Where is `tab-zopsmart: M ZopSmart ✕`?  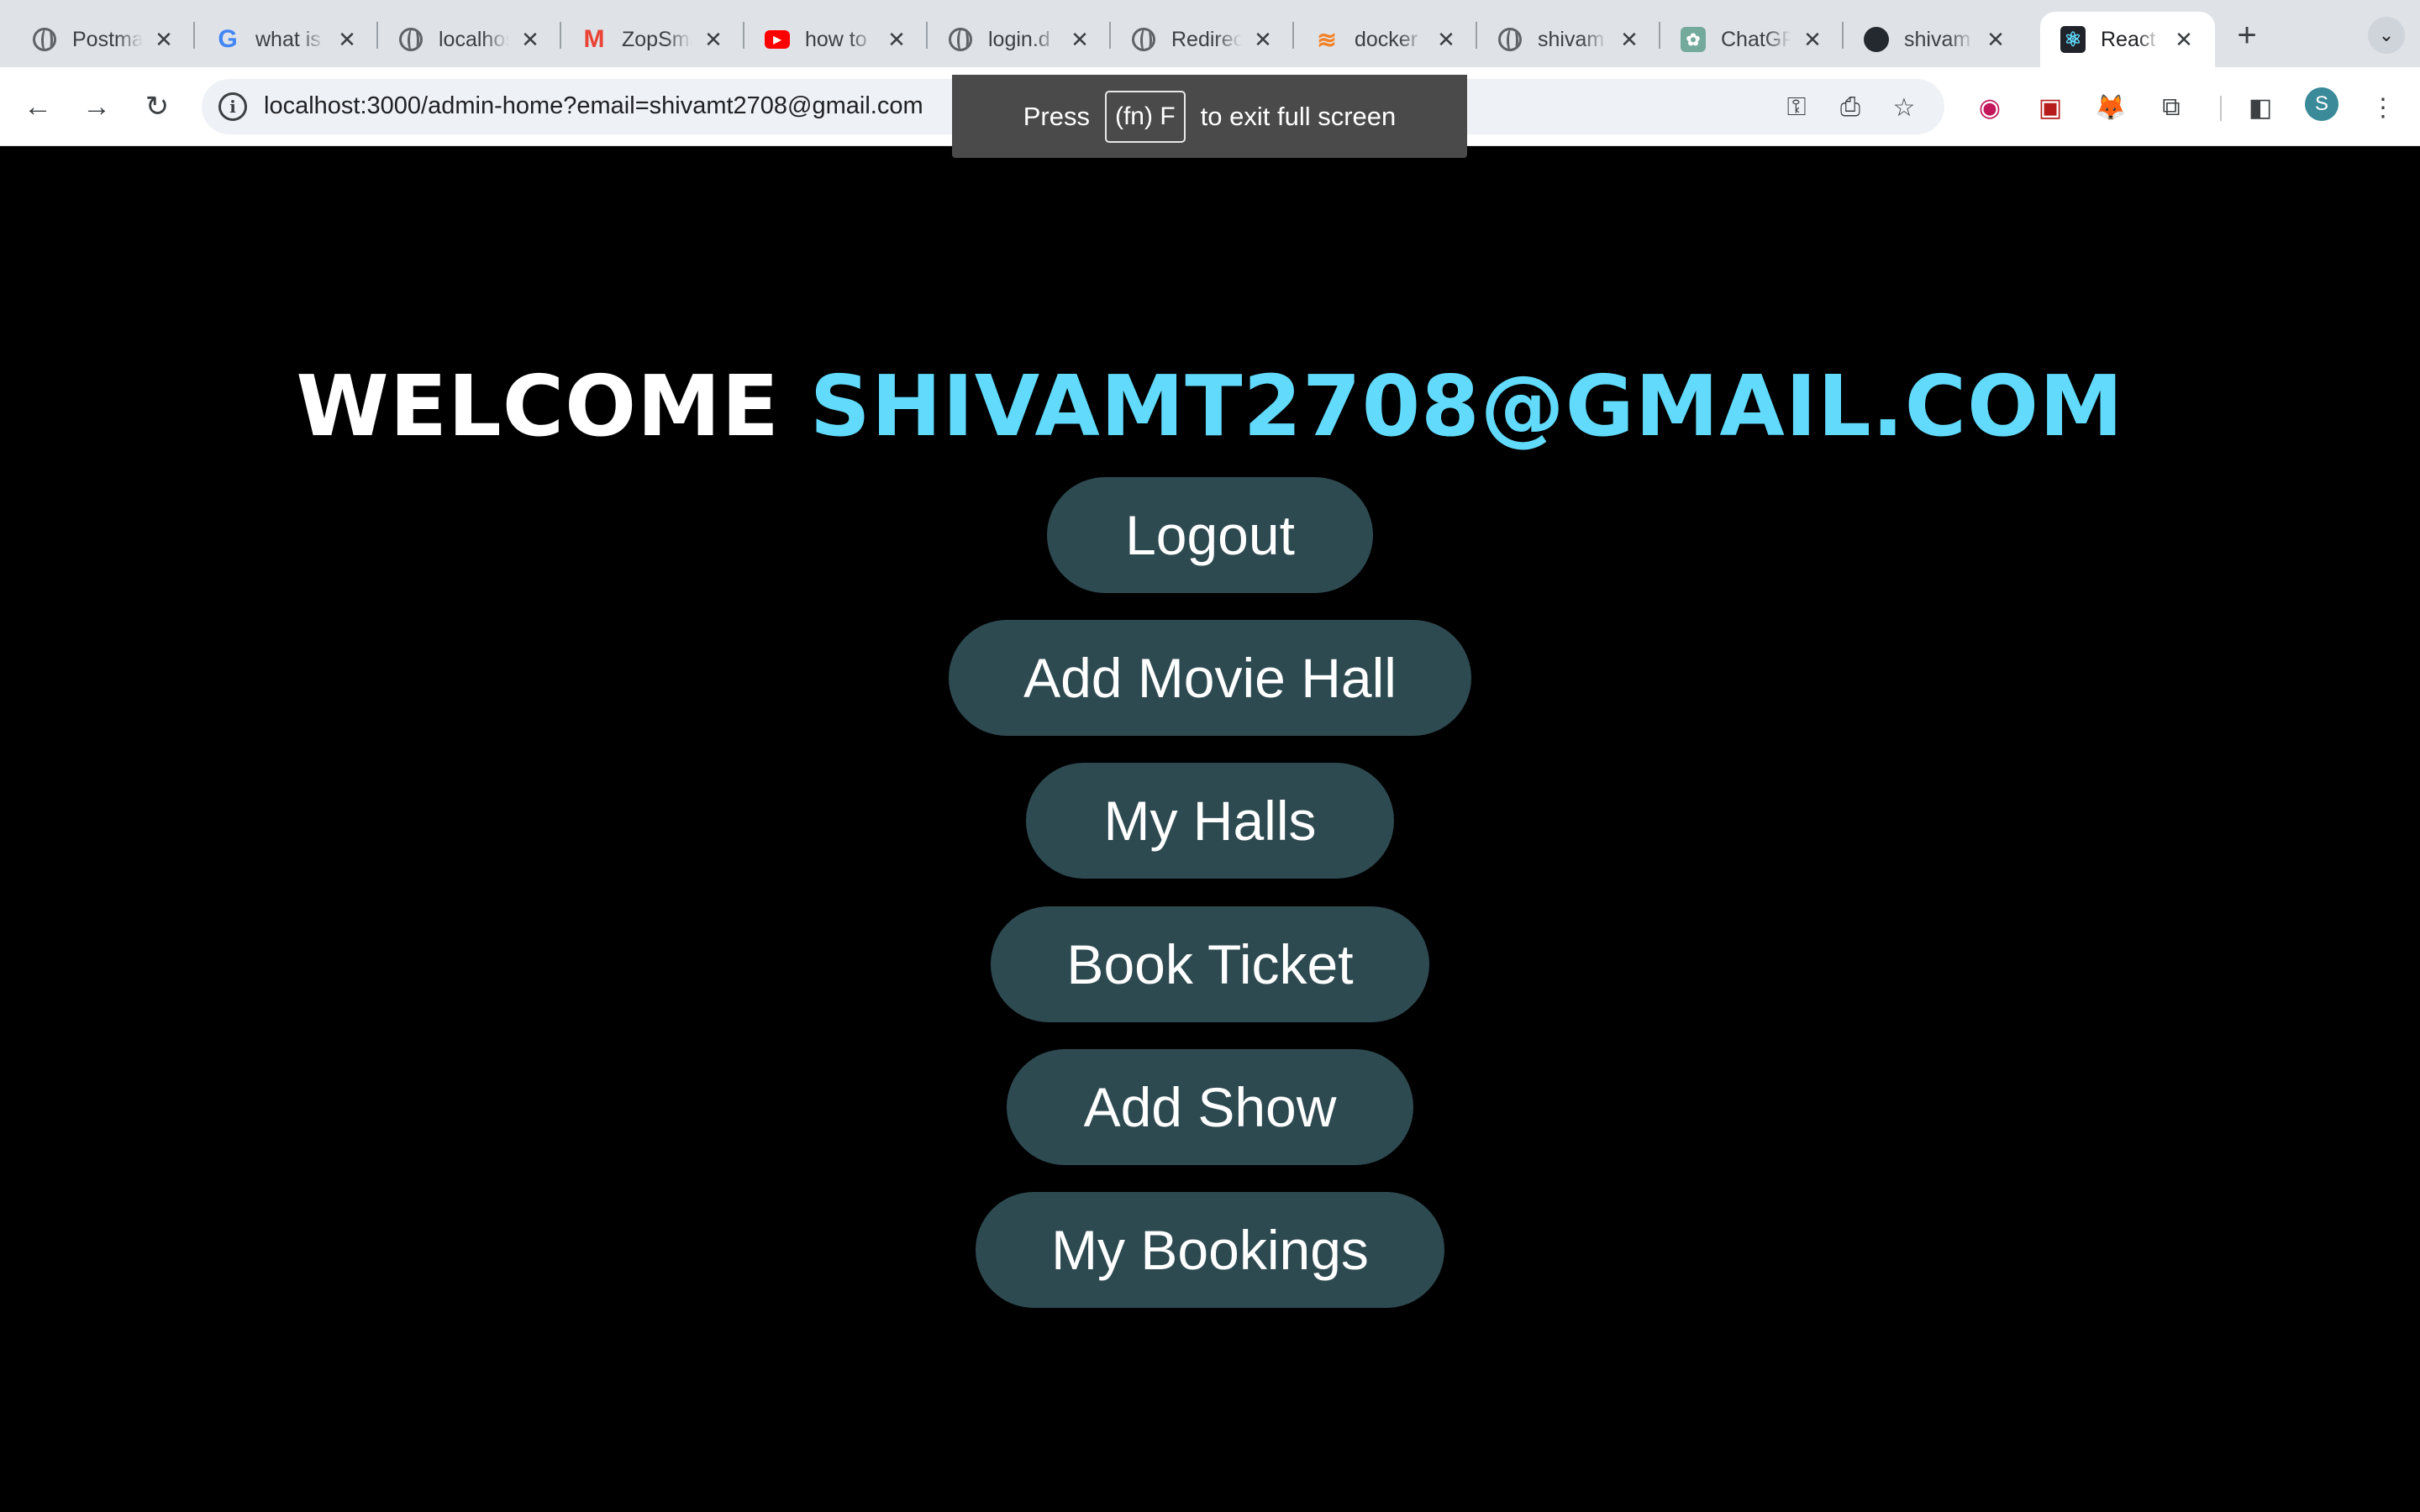 tab-zopsmart: M ZopSmart ✕ is located at coordinates (652, 39).